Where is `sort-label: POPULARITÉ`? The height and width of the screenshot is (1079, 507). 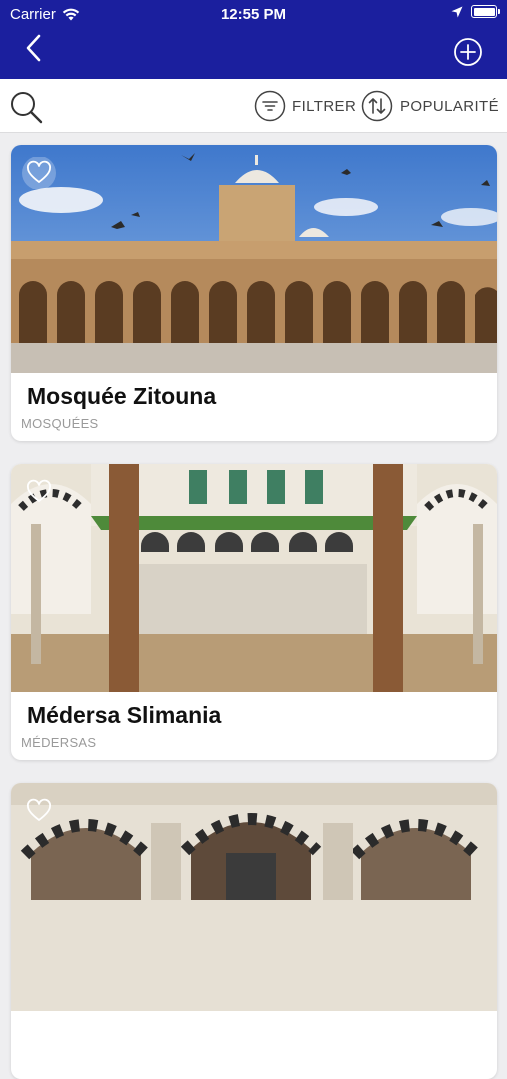 sort-label: POPULARITÉ is located at coordinates (450, 106).